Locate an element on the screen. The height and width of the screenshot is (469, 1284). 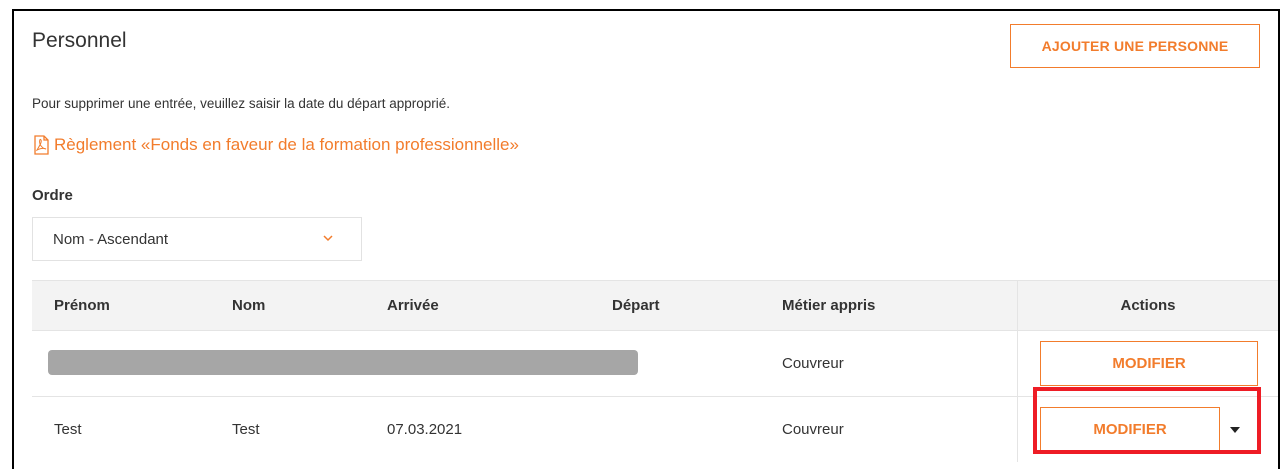
table-row: Couvreur MODIFIER is located at coordinates (655, 363).